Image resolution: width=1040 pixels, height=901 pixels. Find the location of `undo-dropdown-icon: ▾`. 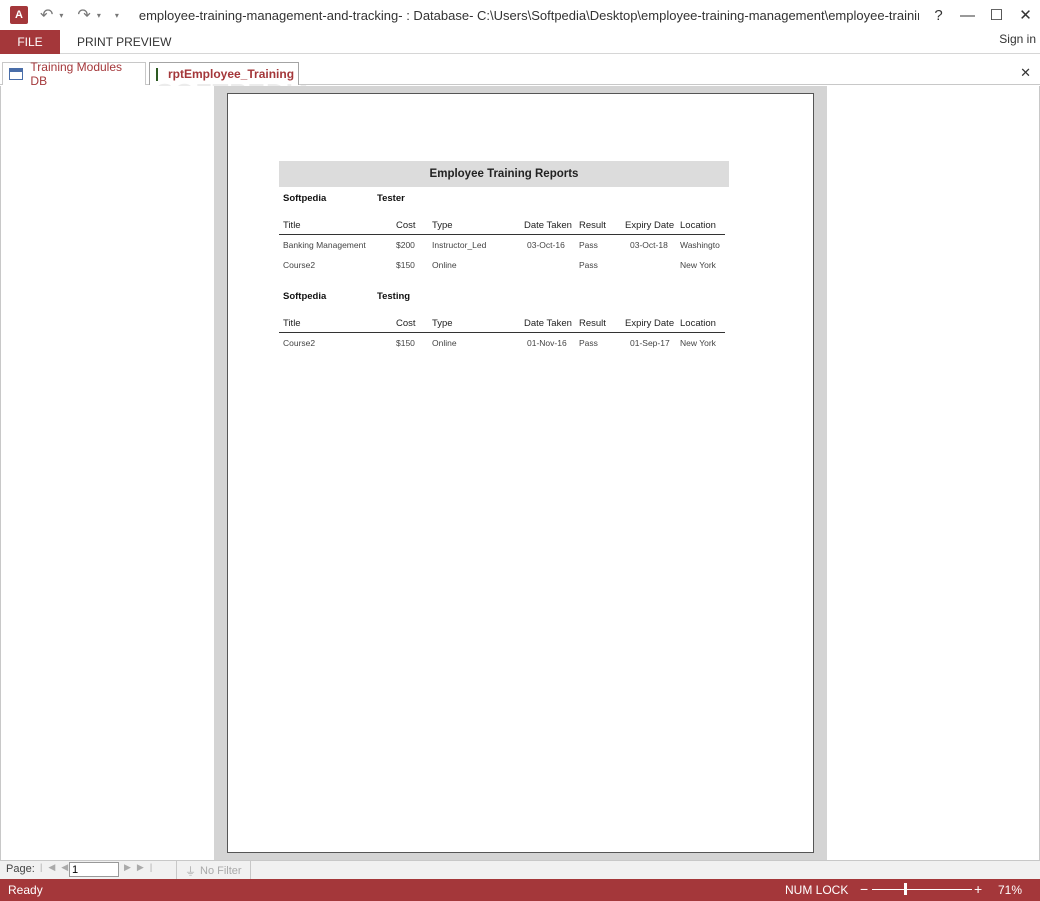

undo-dropdown-icon: ▾ is located at coordinates (61, 15).